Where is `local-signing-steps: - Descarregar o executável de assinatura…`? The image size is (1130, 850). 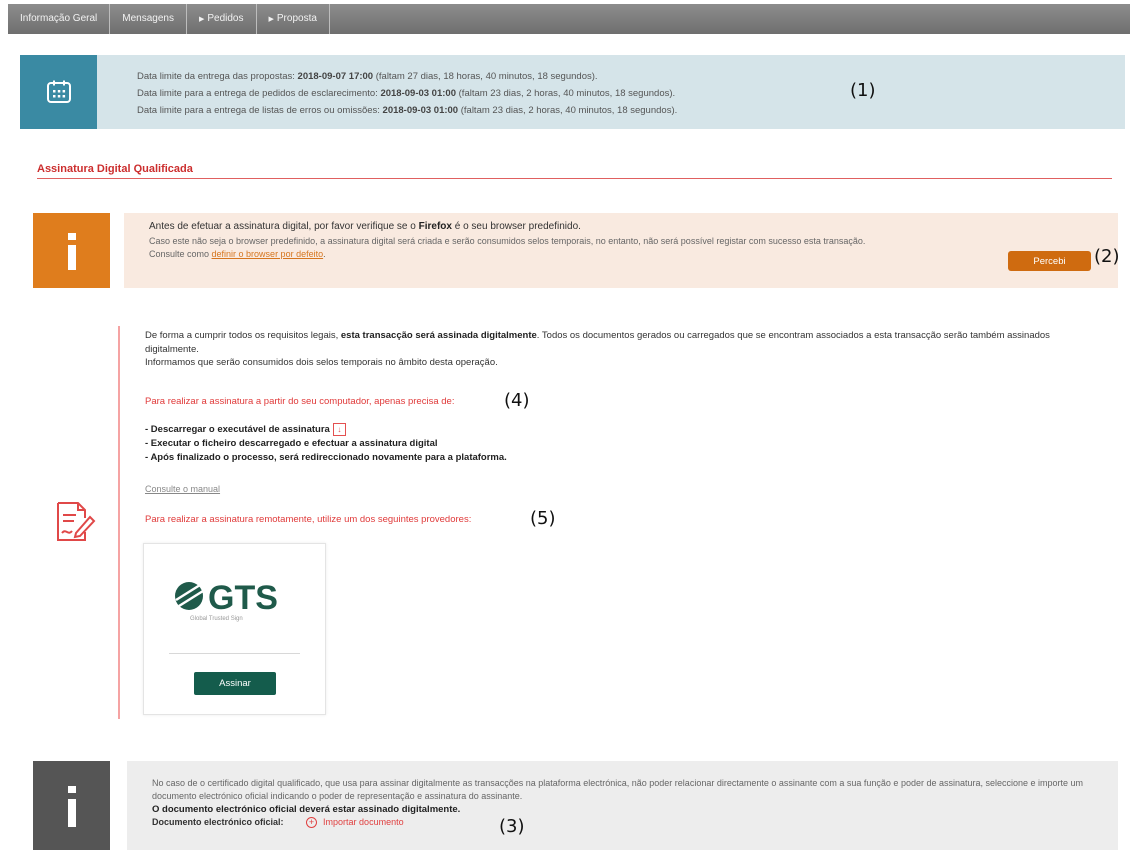
local-signing-steps: - Descarregar o executável de assinatura… is located at coordinates (326, 444).